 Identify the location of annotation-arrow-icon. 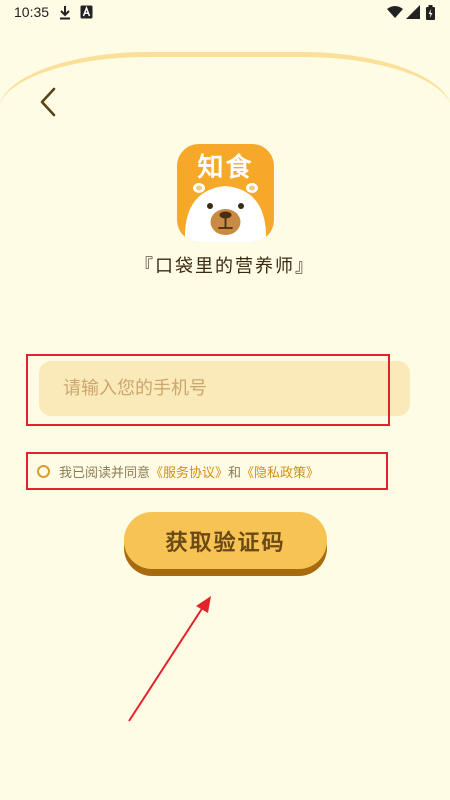
(169, 659).